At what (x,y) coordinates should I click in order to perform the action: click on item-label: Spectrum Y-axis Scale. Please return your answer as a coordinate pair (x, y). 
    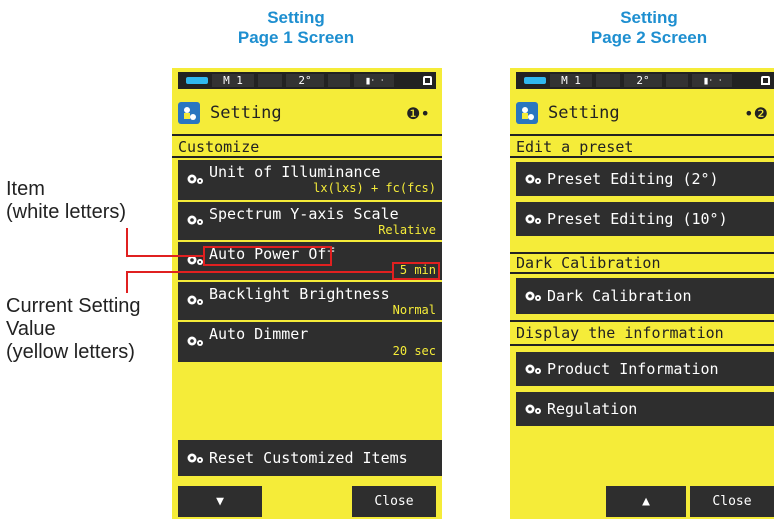
    Looking at the image, I should click on (304, 214).